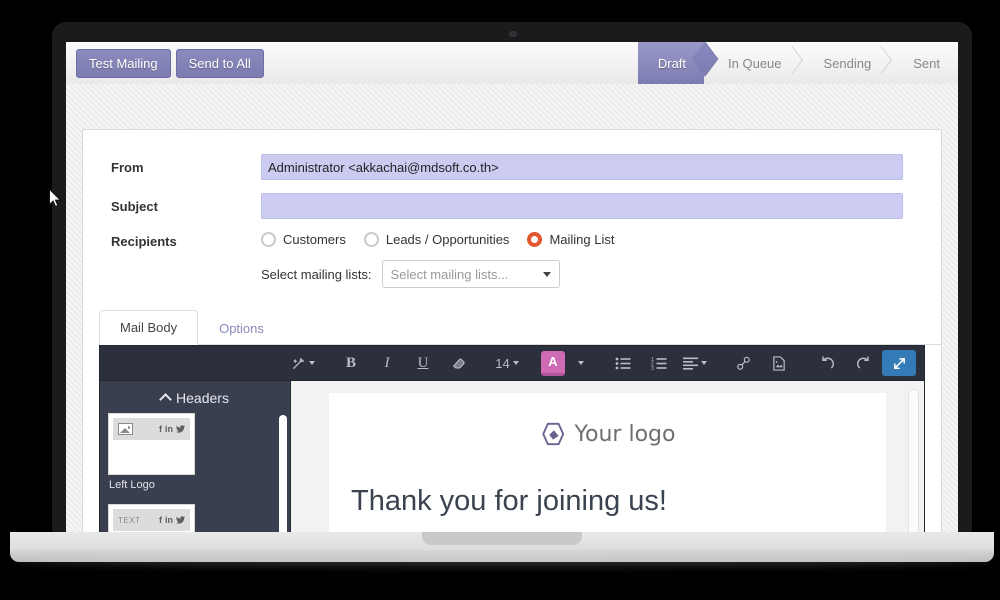  What do you see at coordinates (582, 167) in the screenshot?
I see `from-input` at bounding box center [582, 167].